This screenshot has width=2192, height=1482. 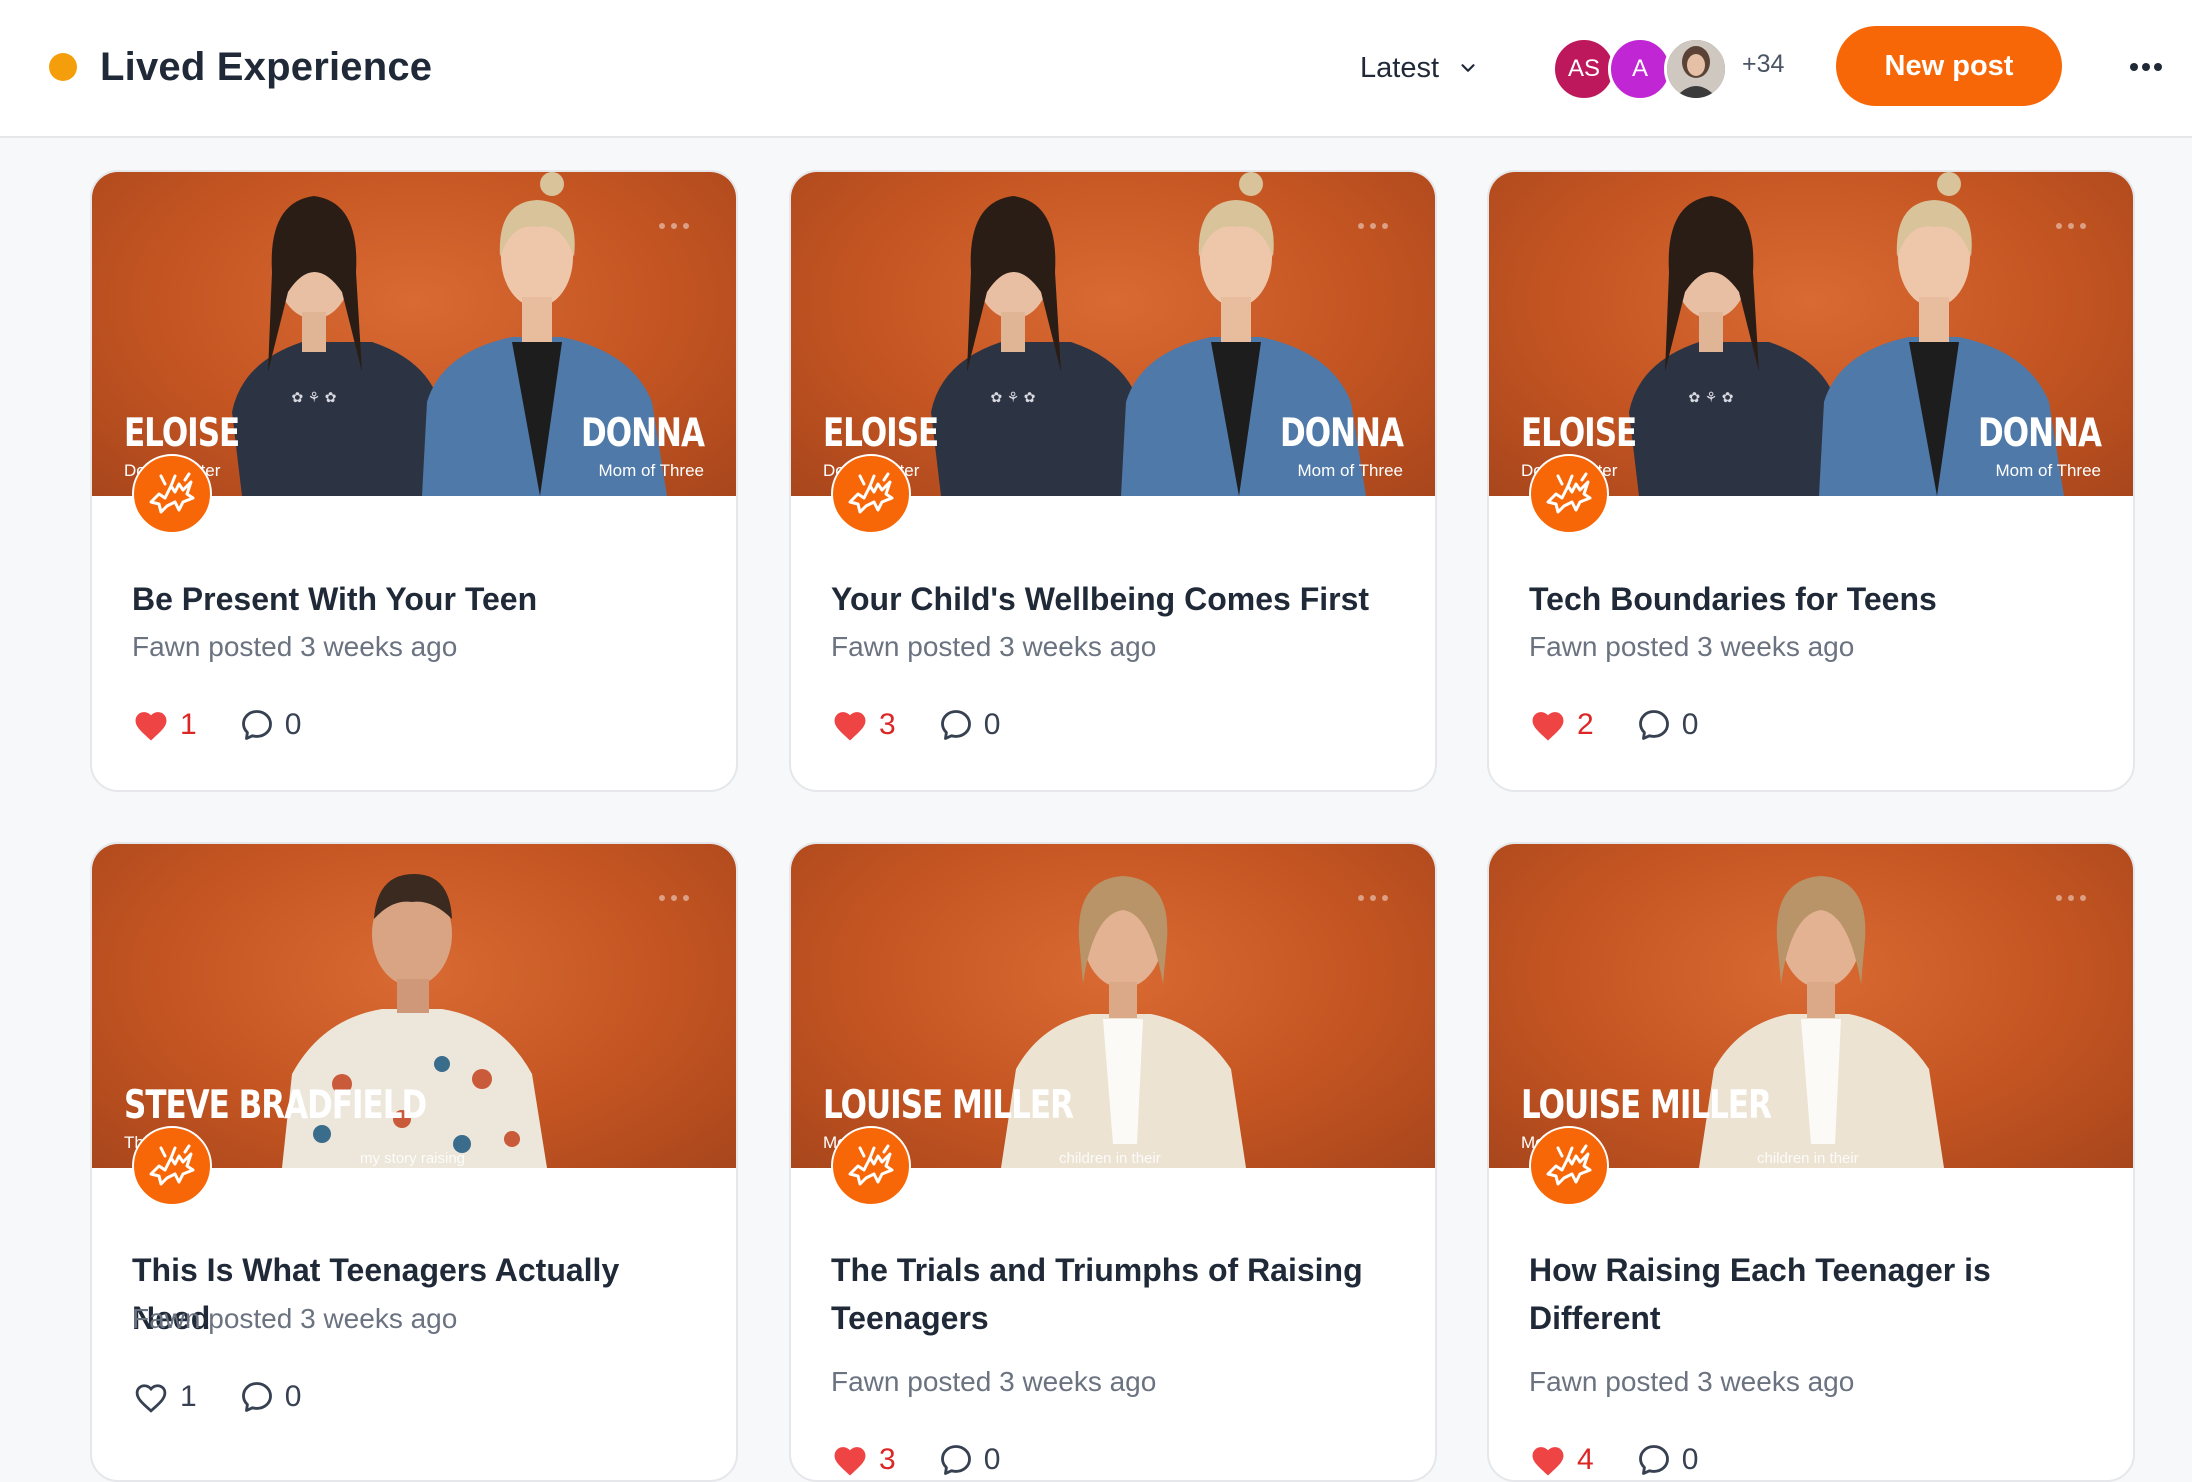 What do you see at coordinates (275, 1105) in the screenshot?
I see `thumbnail-name-left: STEVE BRADFIELD` at bounding box center [275, 1105].